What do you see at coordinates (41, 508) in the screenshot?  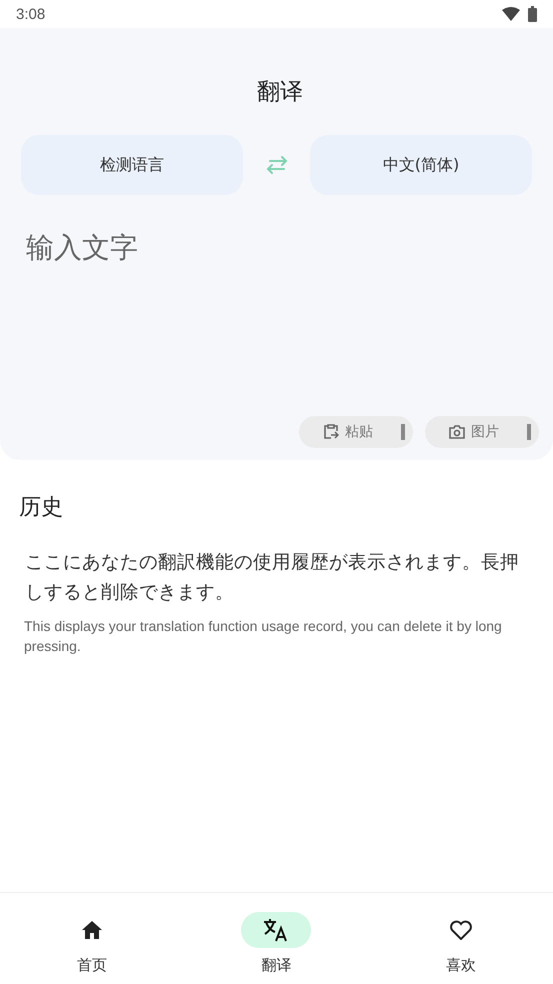 I see `history-title: 历史` at bounding box center [41, 508].